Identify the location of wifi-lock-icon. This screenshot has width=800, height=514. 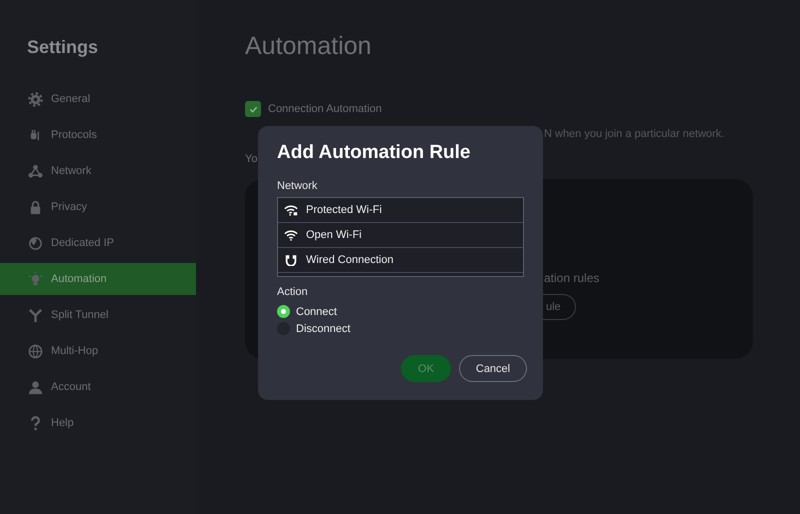
(291, 210).